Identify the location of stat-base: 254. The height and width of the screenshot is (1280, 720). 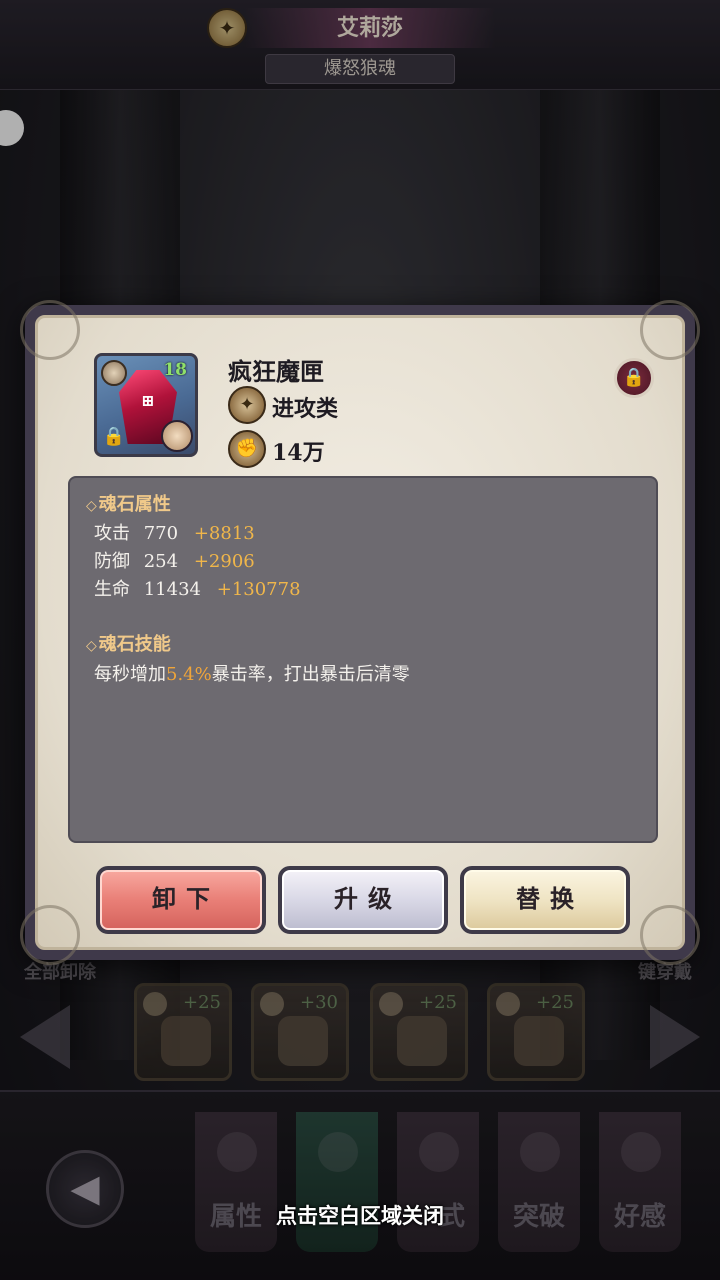
(161, 561).